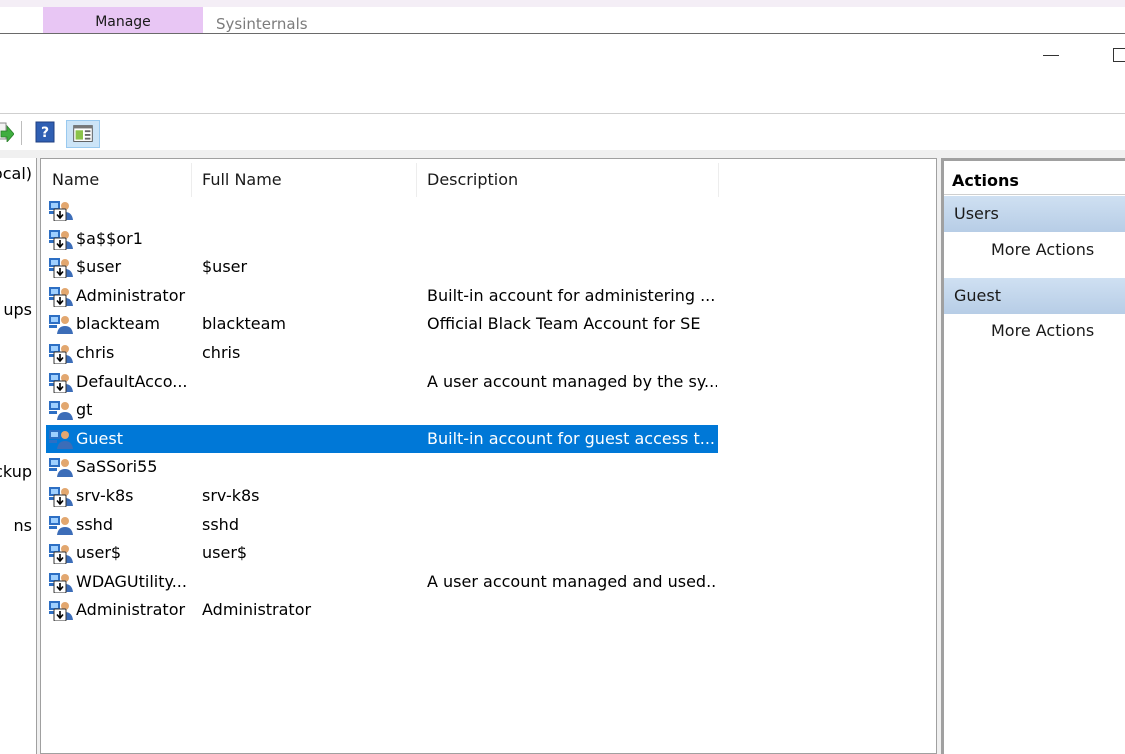 Image resolution: width=1125 pixels, height=754 pixels. I want to click on maximize-button, so click(1119, 55).